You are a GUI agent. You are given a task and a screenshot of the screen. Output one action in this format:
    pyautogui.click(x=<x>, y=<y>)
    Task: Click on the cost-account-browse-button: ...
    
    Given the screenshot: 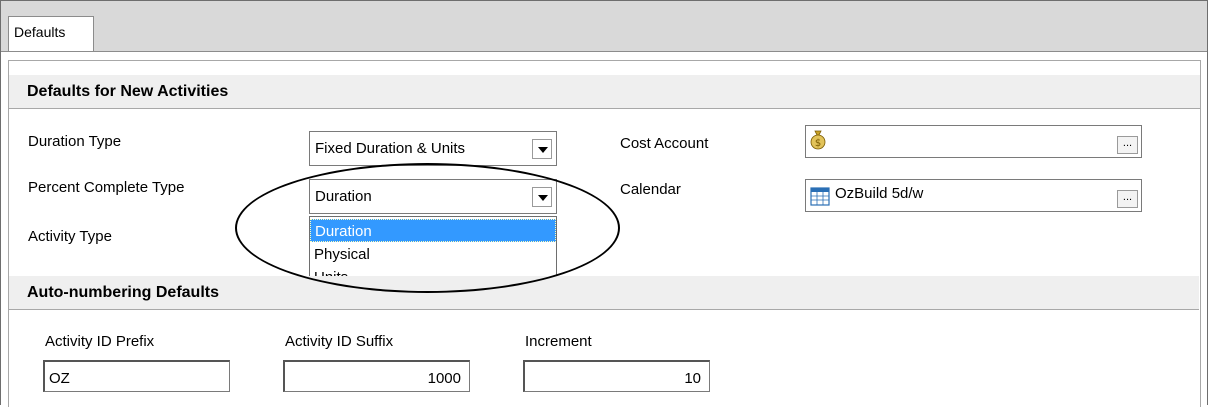 What is the action you would take?
    pyautogui.click(x=1127, y=145)
    